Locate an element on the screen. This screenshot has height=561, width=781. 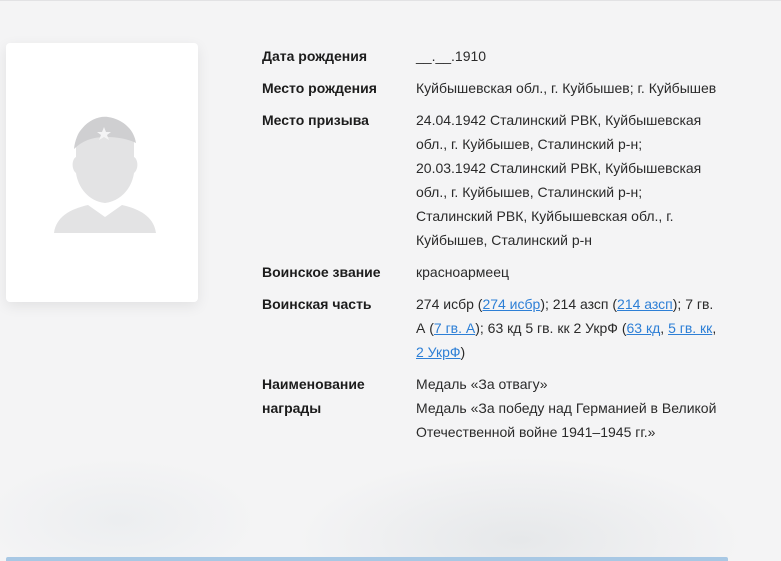
unit-text: ) is located at coordinates (463, 352).